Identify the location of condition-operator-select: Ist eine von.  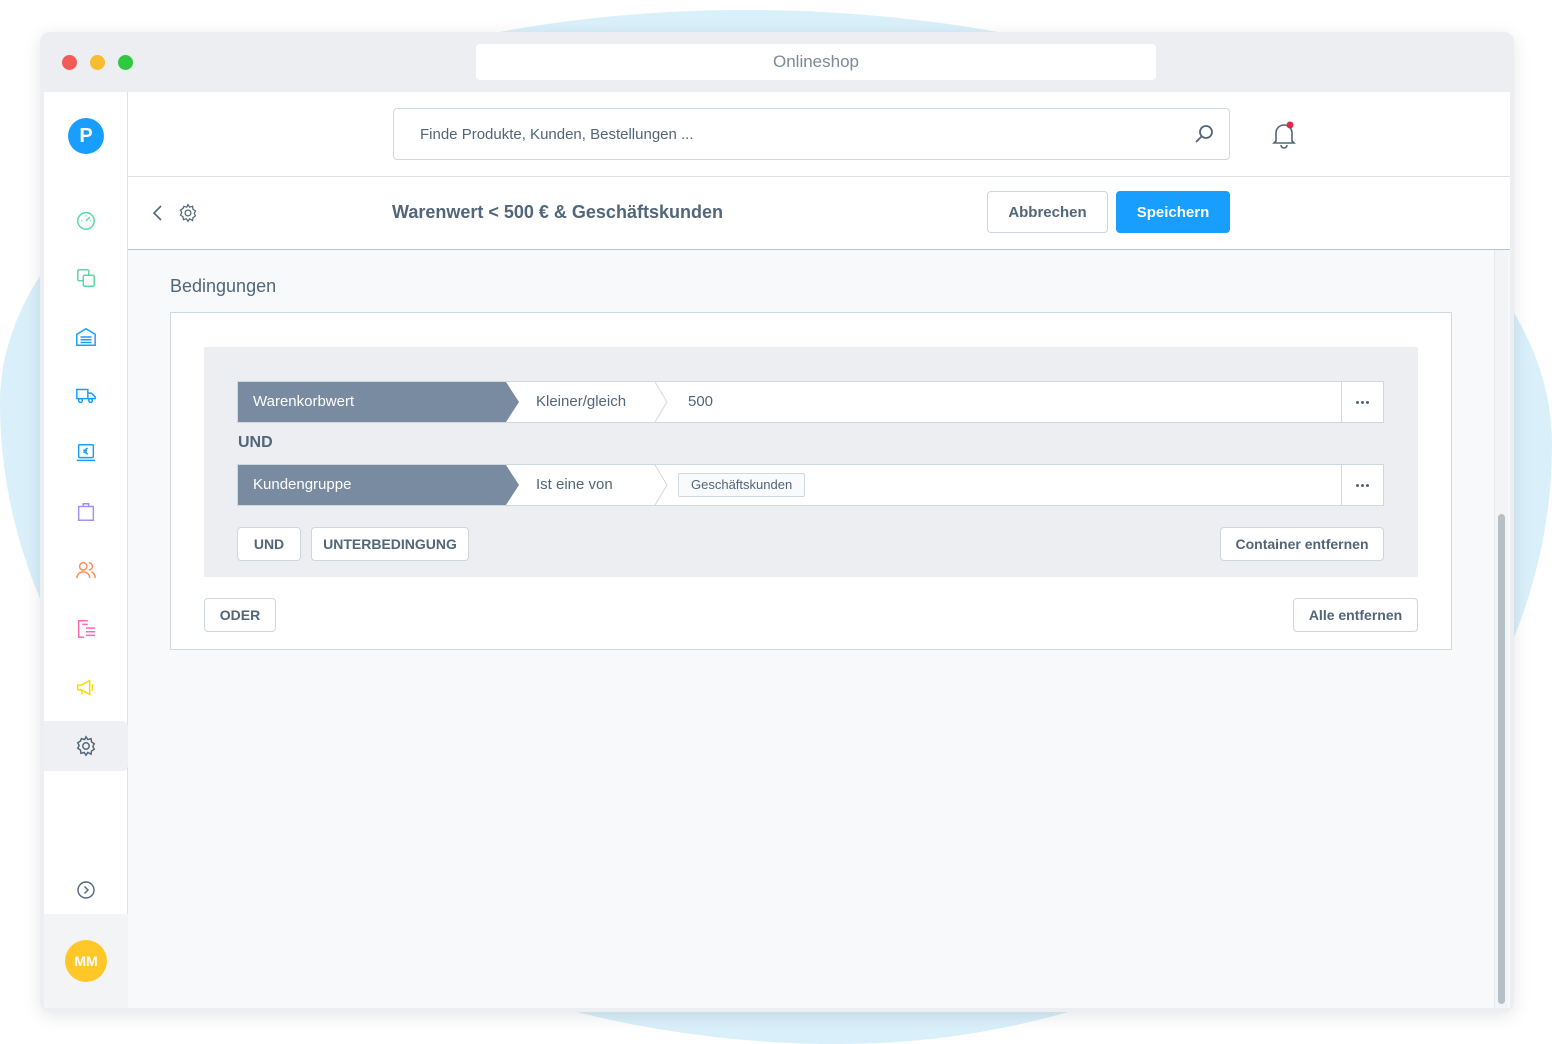
(574, 484).